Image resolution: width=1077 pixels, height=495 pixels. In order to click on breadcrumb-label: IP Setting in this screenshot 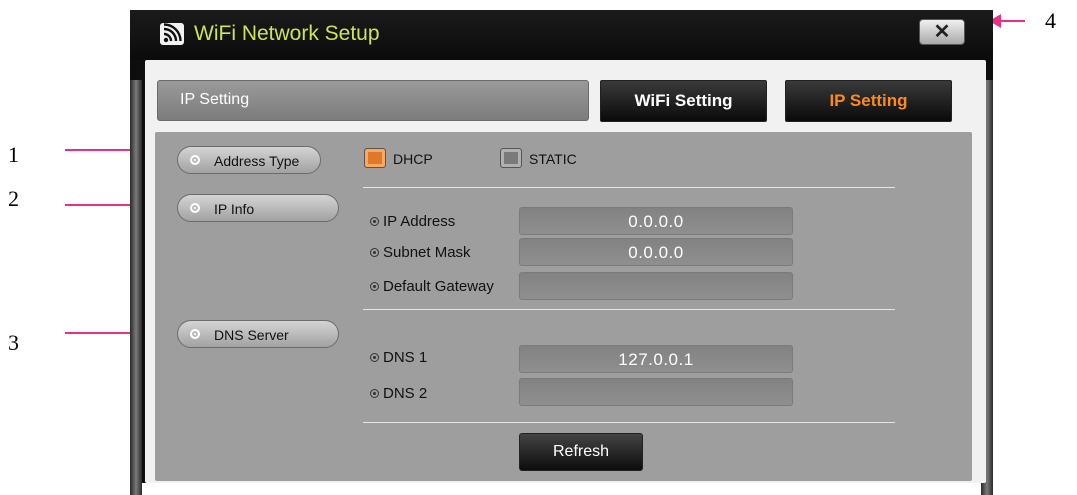, I will do `click(215, 99)`.